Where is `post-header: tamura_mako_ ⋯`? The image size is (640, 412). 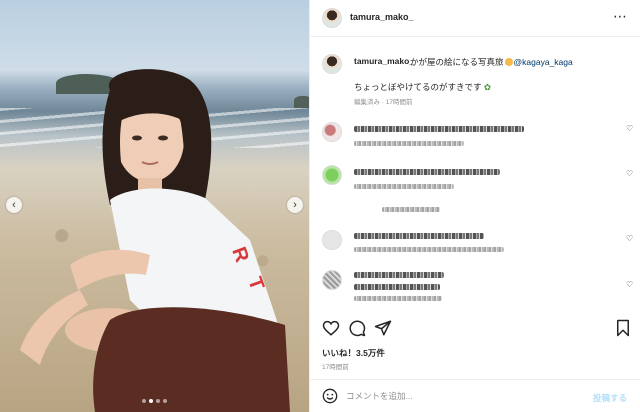 post-header: tamura_mako_ ⋯ is located at coordinates (475, 18).